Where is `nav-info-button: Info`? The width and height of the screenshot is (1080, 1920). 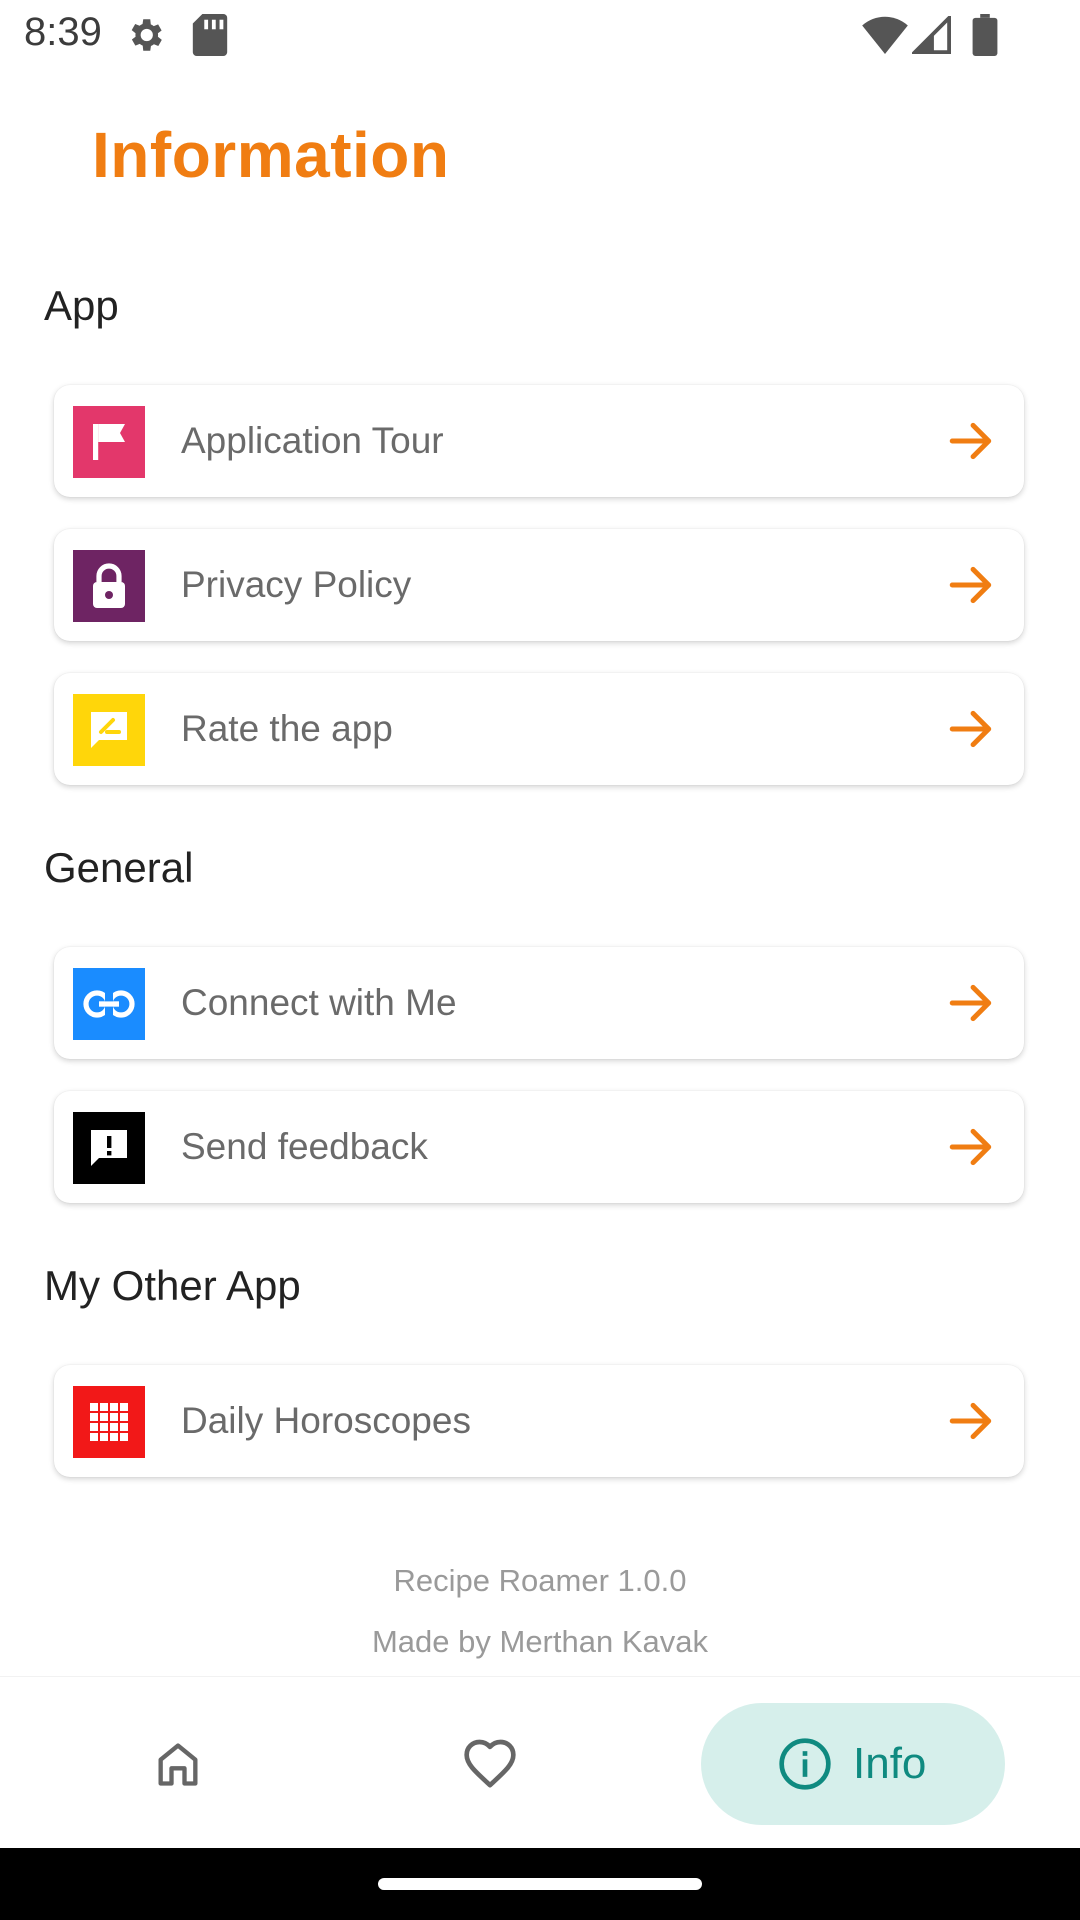
nav-info-button: Info is located at coordinates (853, 1764).